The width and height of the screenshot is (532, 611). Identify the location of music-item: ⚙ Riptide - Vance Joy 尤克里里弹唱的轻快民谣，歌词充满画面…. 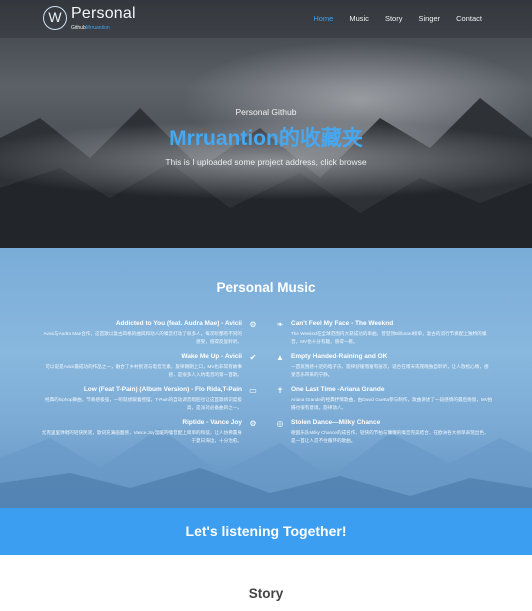
(148, 431).